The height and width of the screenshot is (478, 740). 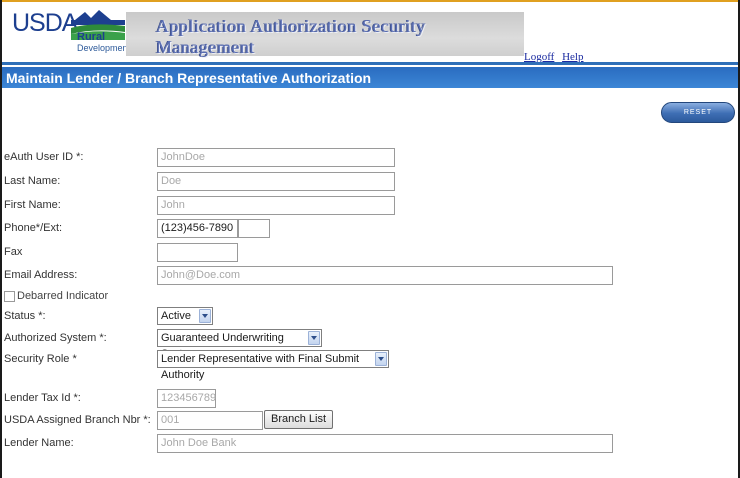 I want to click on first-name-input: John, so click(x=276, y=205).